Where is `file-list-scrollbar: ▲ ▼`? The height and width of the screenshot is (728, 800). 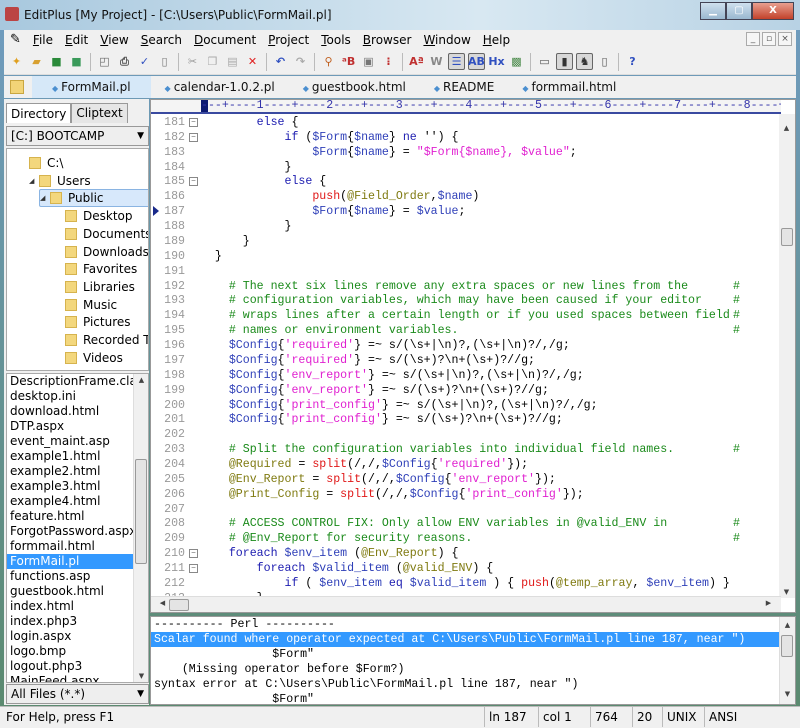
file-list-scrollbar: ▲ ▼ is located at coordinates (140, 528).